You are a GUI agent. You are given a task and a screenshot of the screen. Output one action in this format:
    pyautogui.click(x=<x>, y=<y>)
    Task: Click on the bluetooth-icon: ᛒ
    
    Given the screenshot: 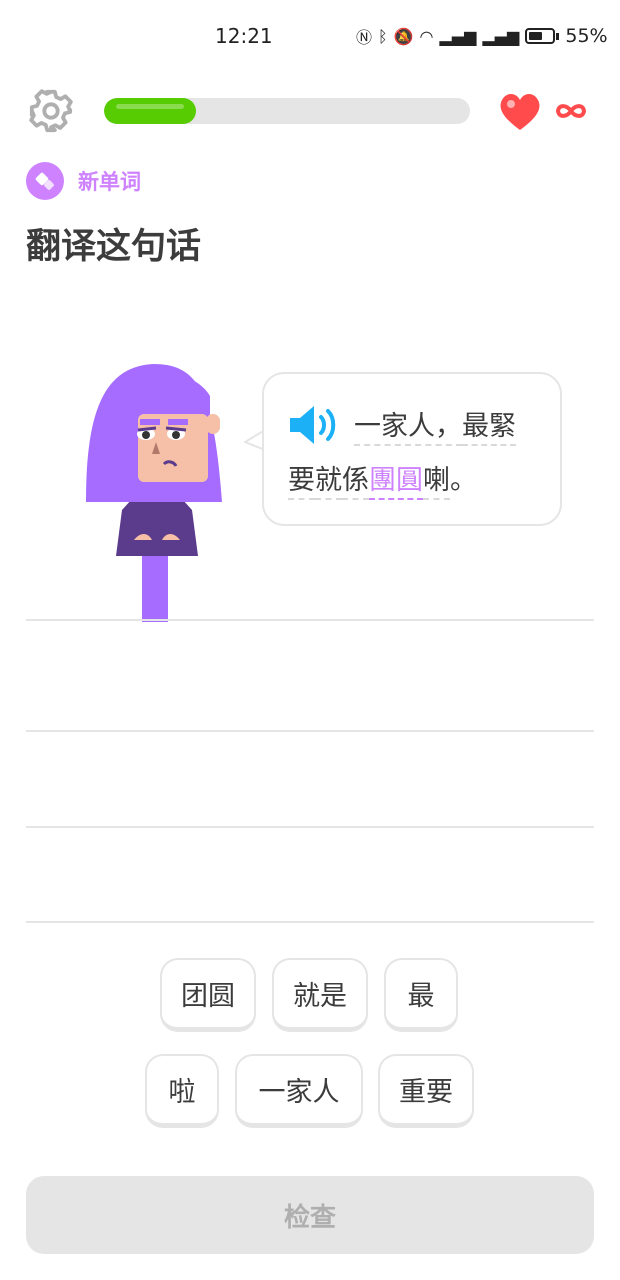 What is the action you would take?
    pyautogui.click(x=383, y=36)
    